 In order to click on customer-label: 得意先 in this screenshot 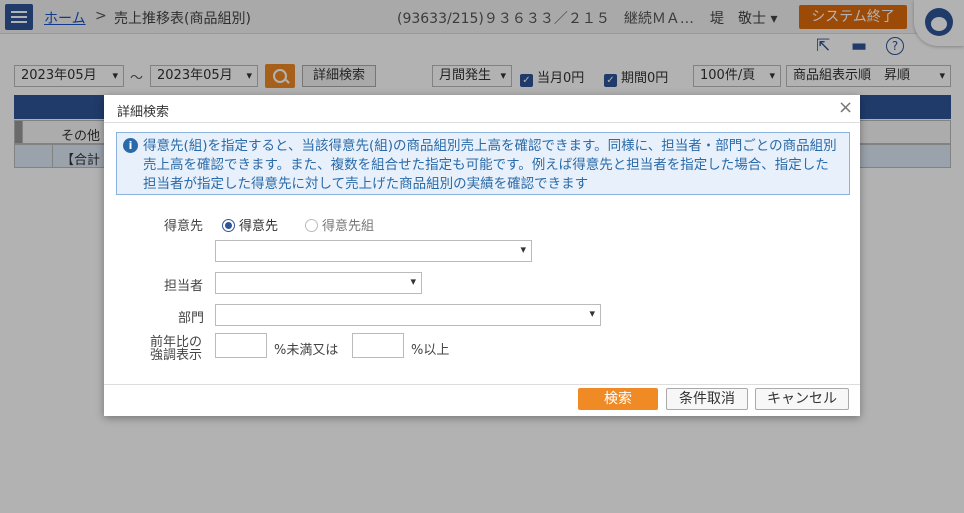, I will do `click(184, 226)`.